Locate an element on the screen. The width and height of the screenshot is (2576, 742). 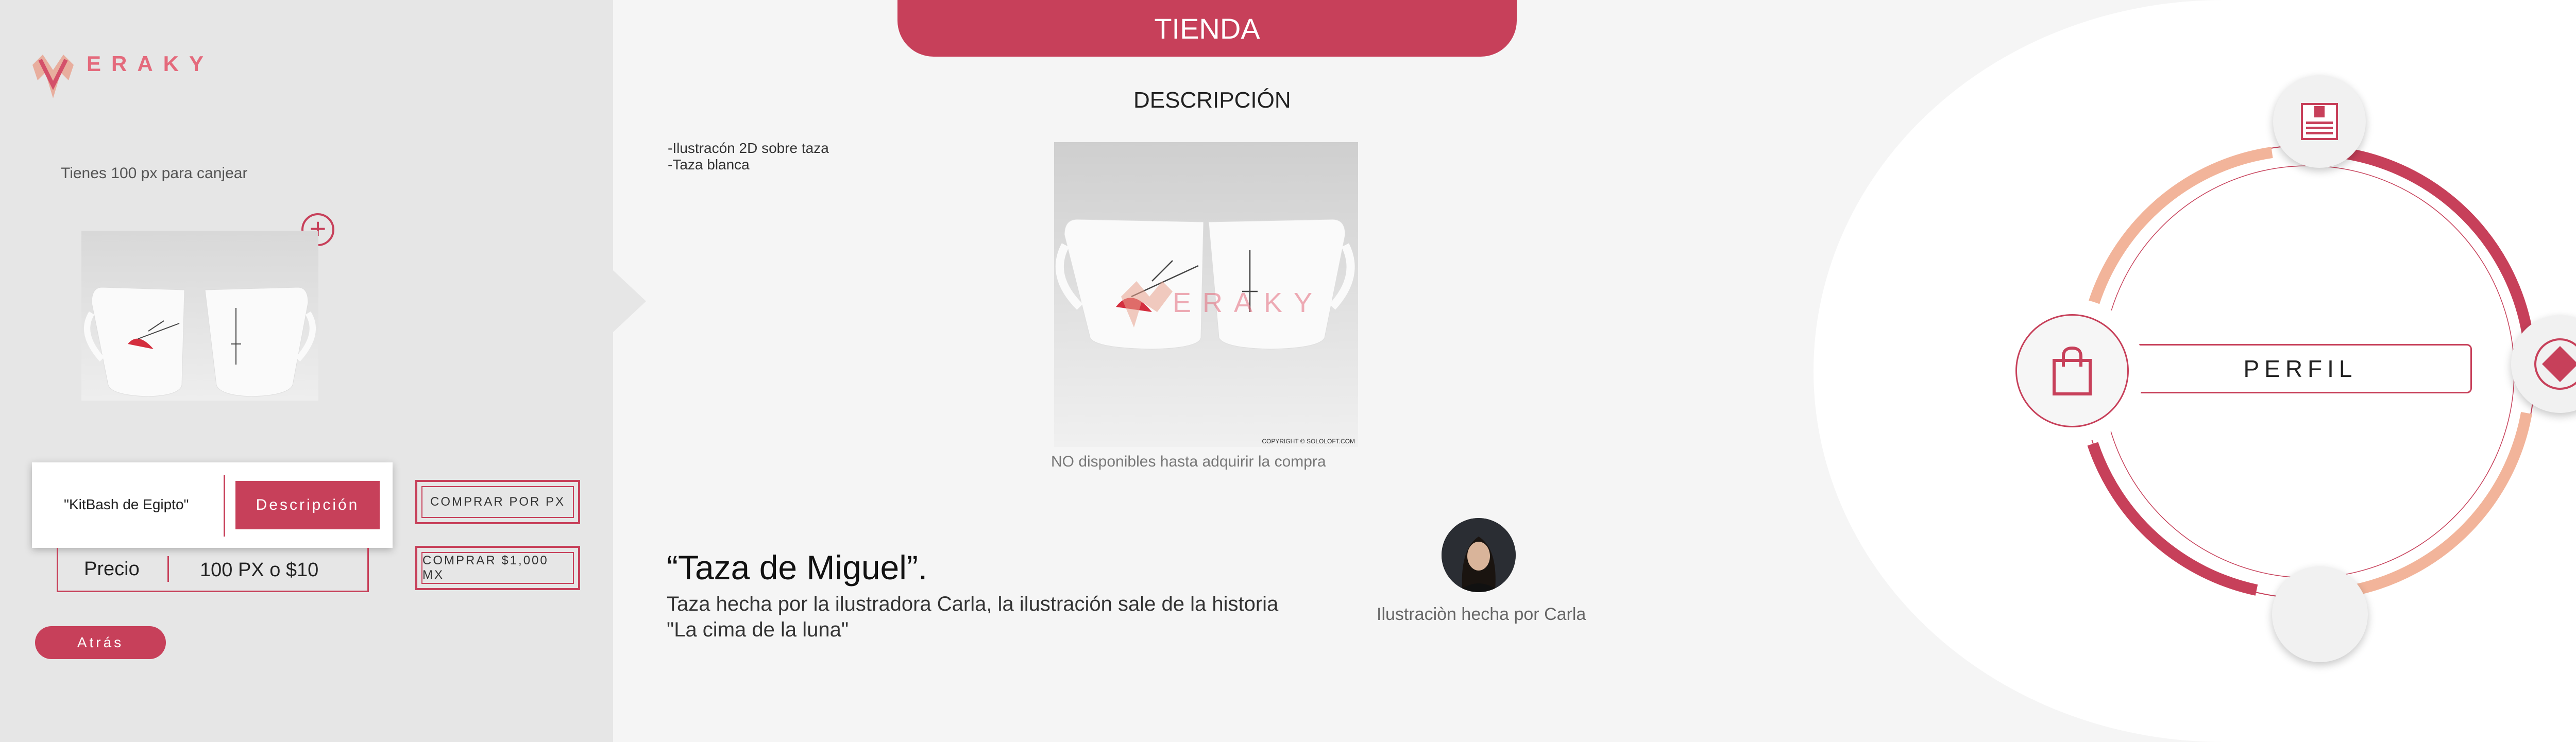
product-main-image: ERAKY COPYRIGHT © SOLOLOFT.COM is located at coordinates (1206, 294).